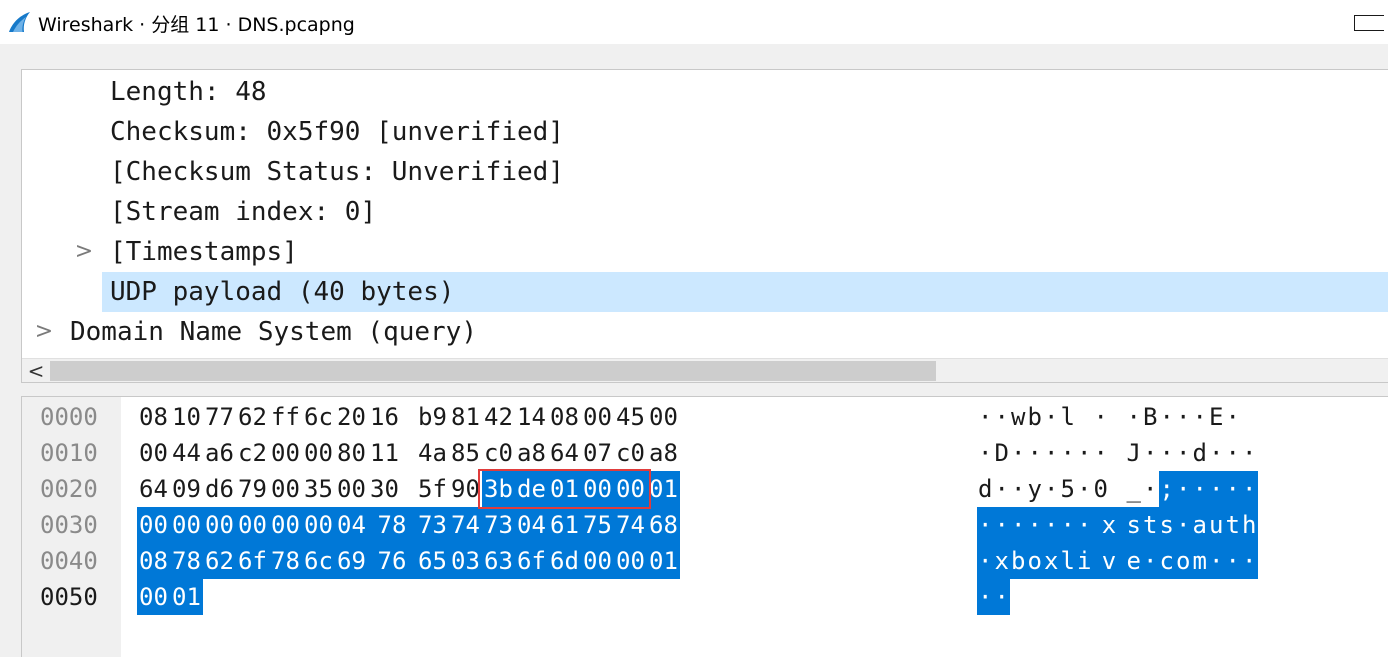  I want to click on hex-byte: 74, so click(630, 525).